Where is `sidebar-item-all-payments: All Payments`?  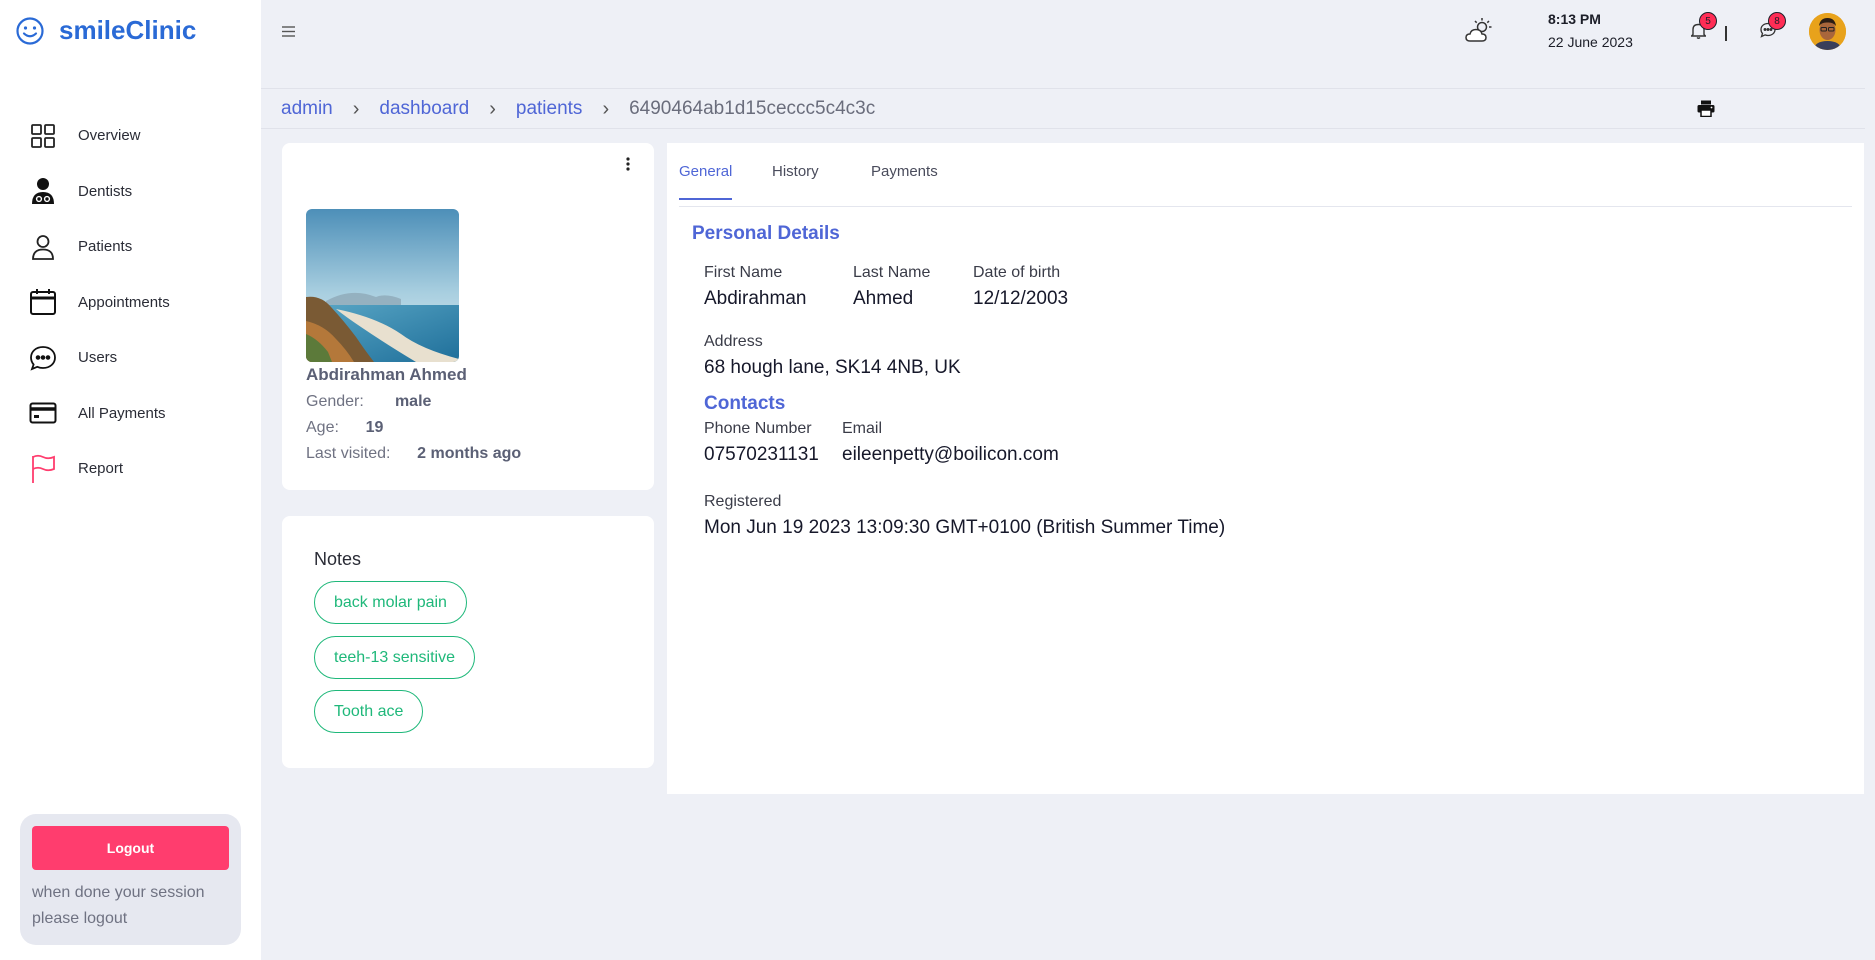
sidebar-item-all-payments: All Payments is located at coordinates (138, 414).